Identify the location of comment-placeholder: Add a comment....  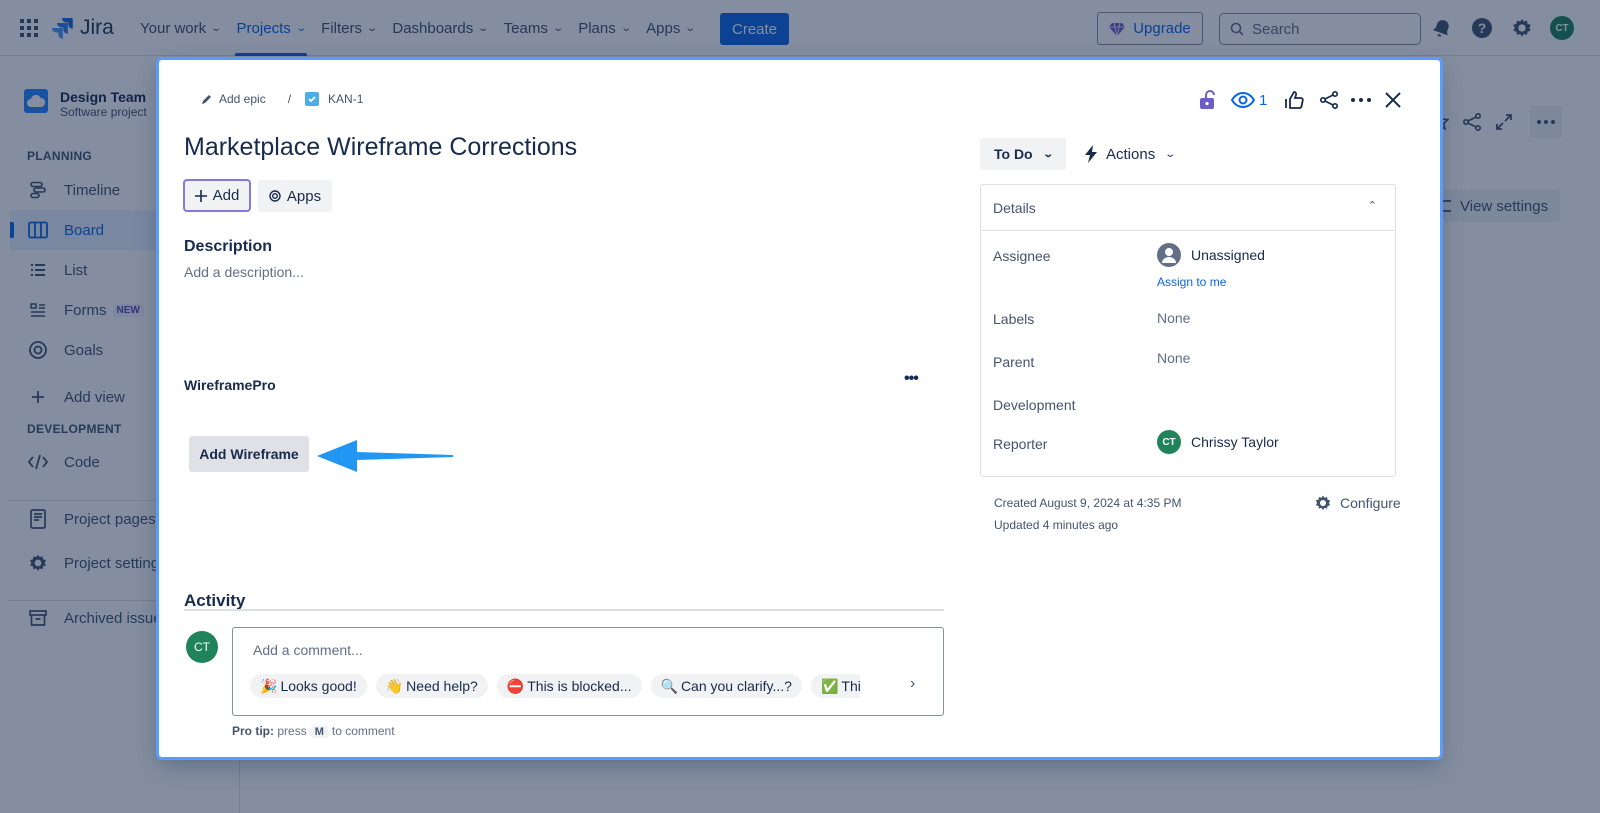
(308, 650).